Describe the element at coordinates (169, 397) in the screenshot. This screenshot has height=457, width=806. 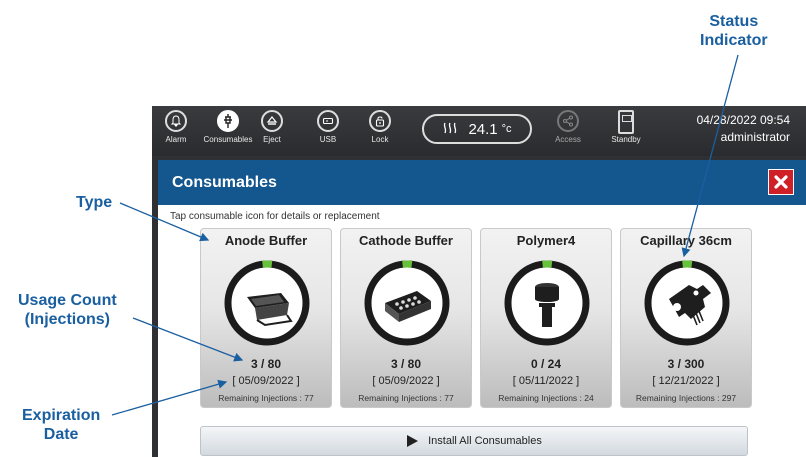
I see `arrow-expiration-date` at that location.